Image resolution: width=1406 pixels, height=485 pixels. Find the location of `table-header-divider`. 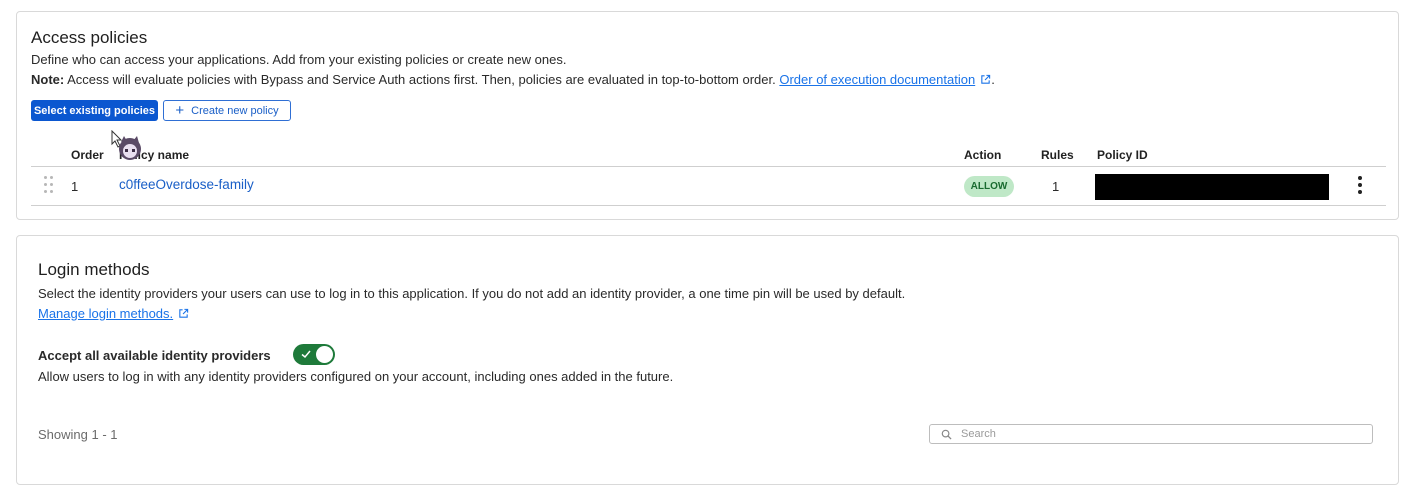

table-header-divider is located at coordinates (708, 166).